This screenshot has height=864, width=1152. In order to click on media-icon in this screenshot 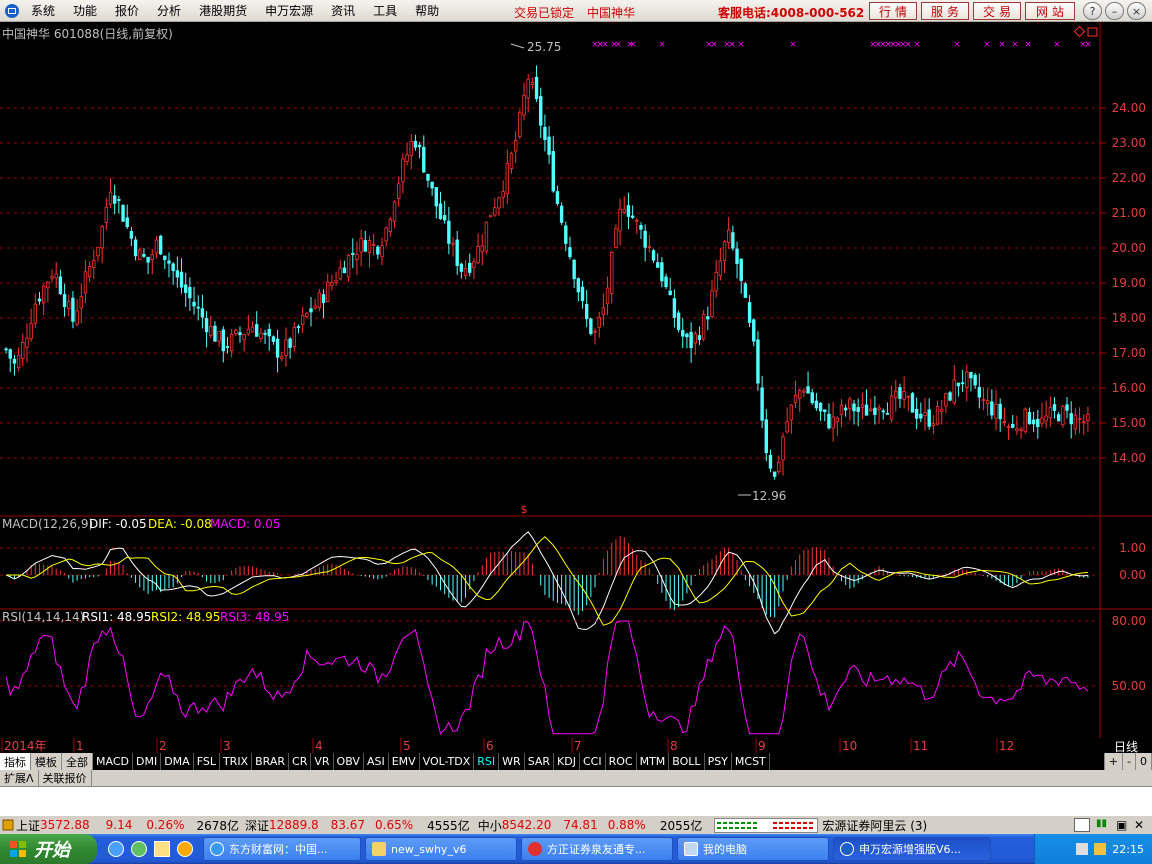, I will do `click(185, 849)`.